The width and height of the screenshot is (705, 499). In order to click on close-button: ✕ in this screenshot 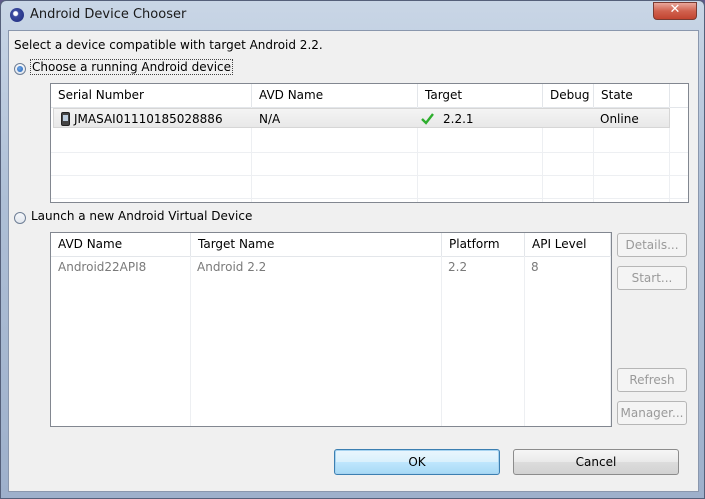, I will do `click(675, 11)`.